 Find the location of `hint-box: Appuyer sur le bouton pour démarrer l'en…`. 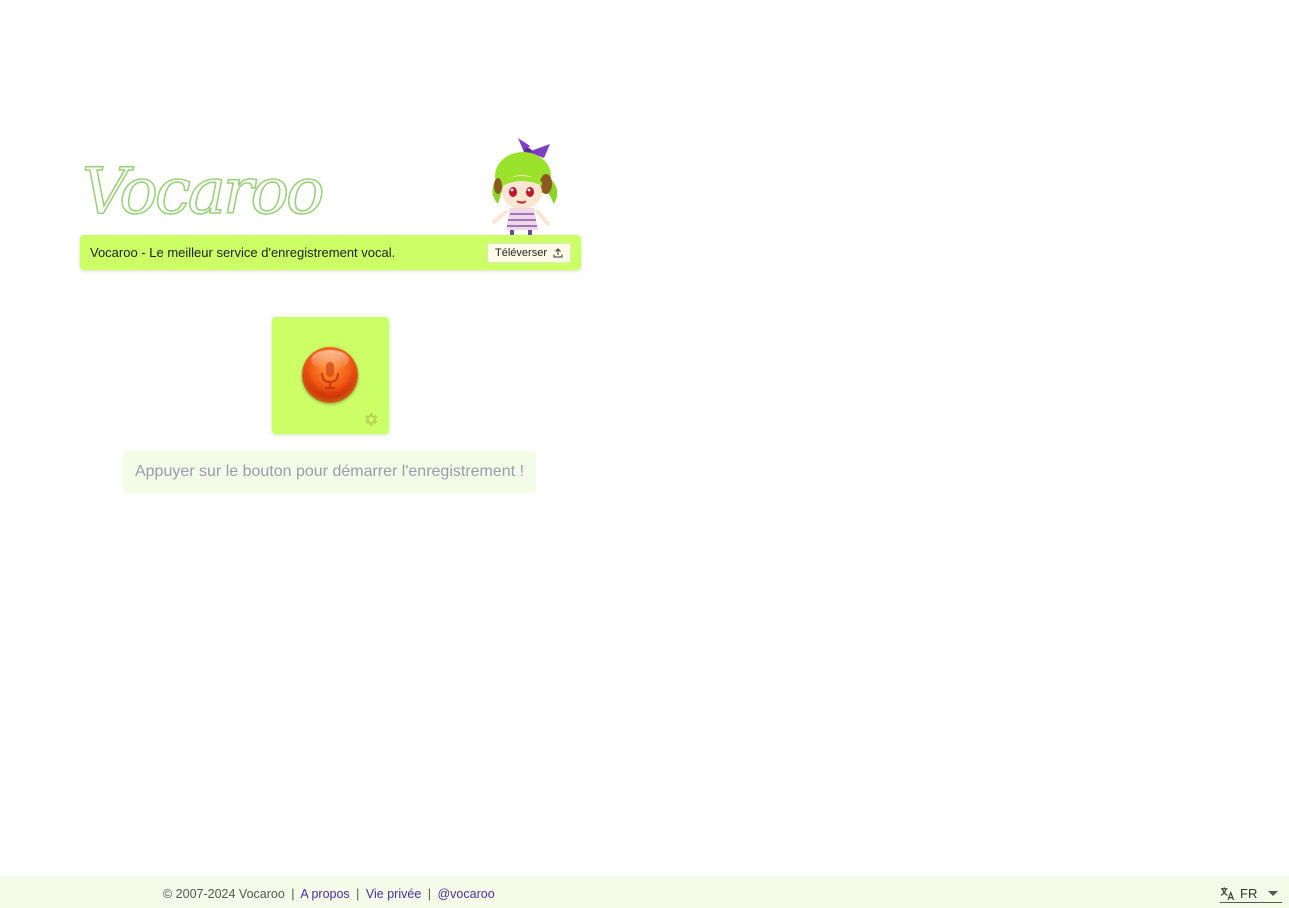

hint-box: Appuyer sur le bouton pour démarrer l'en… is located at coordinates (329, 472).